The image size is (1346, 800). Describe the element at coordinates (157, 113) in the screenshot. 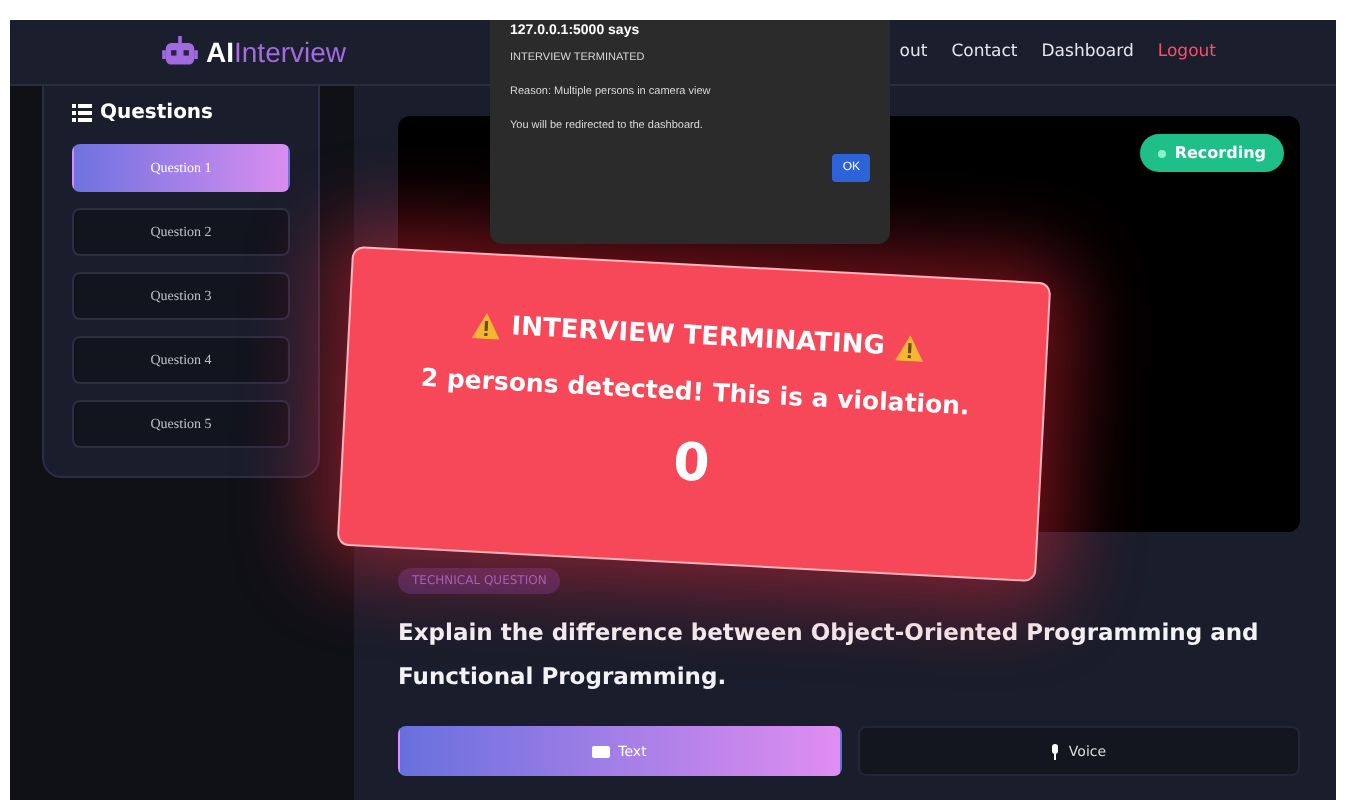

I see `panel-title: Questions` at that location.